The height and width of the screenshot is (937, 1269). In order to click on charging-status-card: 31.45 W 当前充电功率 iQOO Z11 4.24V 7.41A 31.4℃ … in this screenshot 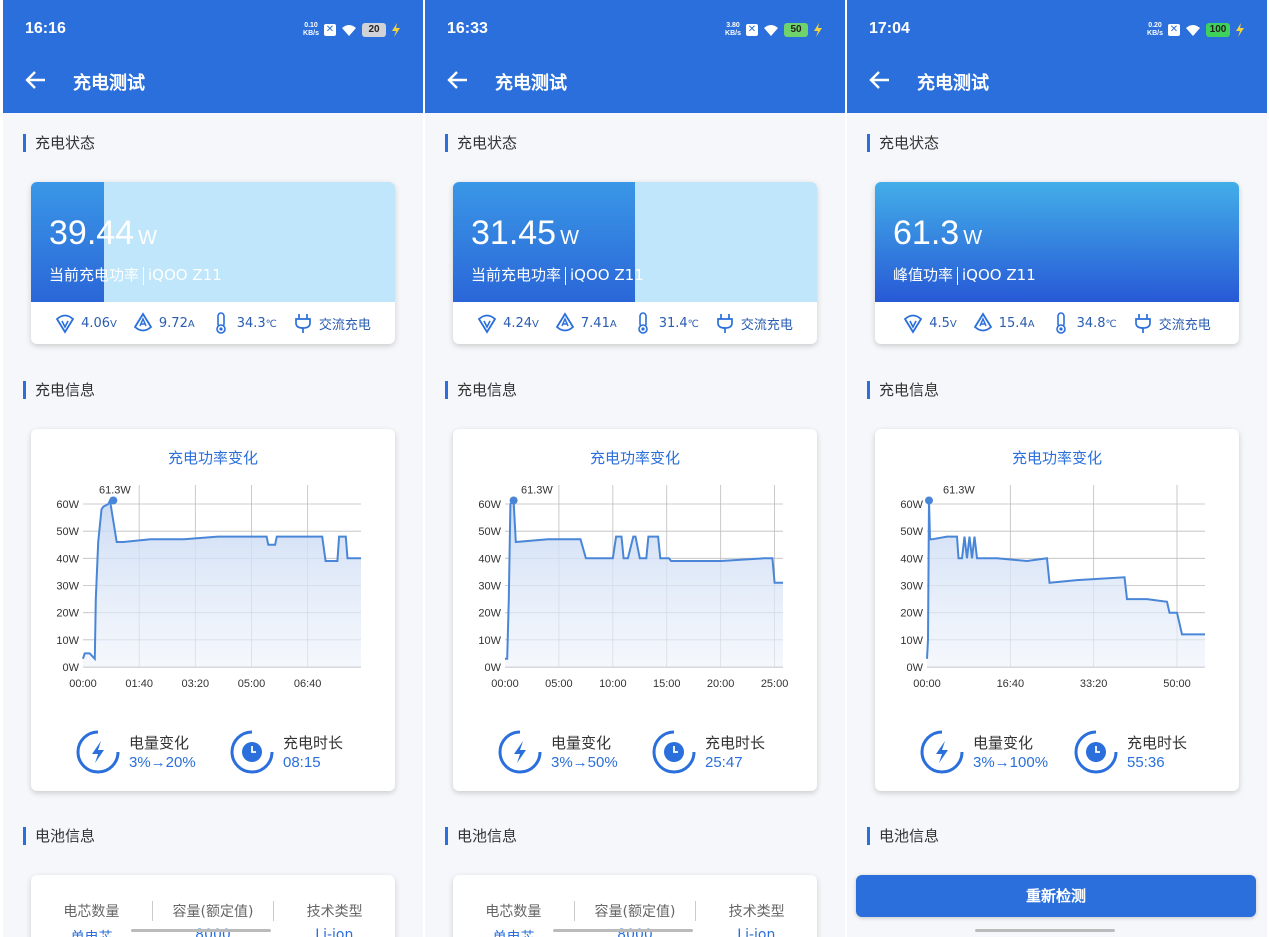, I will do `click(635, 263)`.